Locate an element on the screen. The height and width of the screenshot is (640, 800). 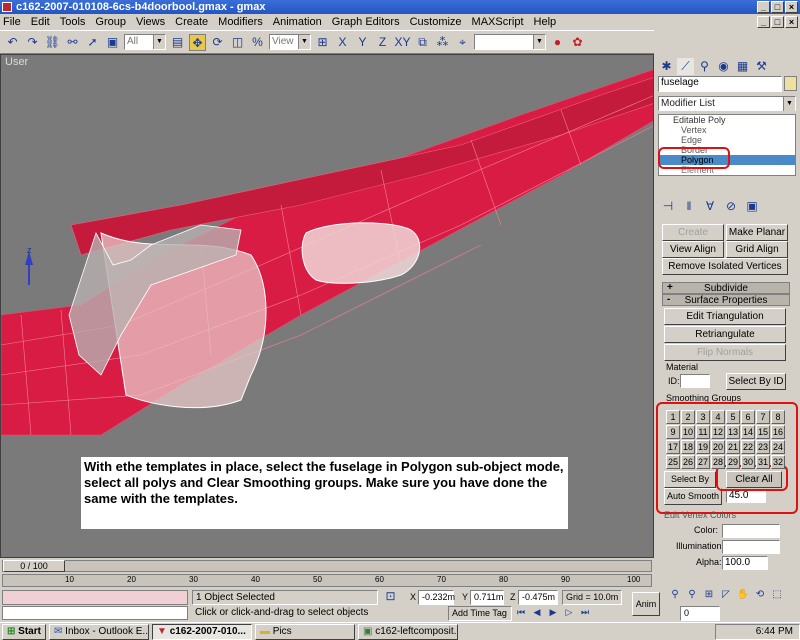
show-end-result-icon: ‖ is located at coordinates (689, 206).